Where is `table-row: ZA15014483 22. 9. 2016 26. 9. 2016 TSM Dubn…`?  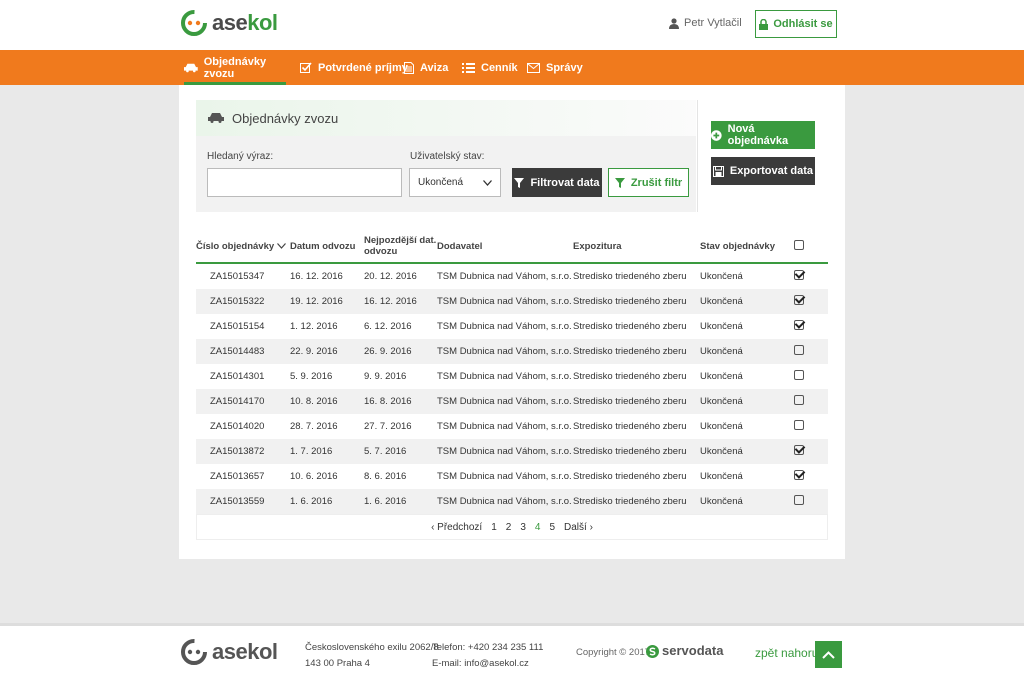 table-row: ZA15014483 22. 9. 2016 26. 9. 2016 TSM Dubn… is located at coordinates (512, 351).